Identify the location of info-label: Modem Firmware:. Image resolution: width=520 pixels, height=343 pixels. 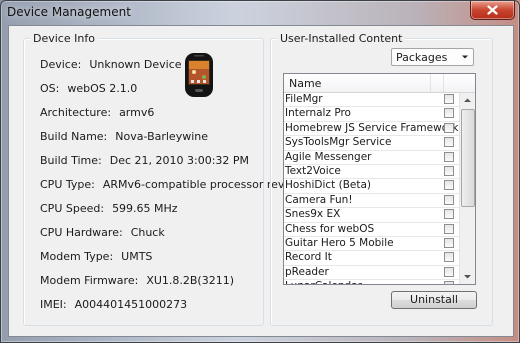
(89, 280).